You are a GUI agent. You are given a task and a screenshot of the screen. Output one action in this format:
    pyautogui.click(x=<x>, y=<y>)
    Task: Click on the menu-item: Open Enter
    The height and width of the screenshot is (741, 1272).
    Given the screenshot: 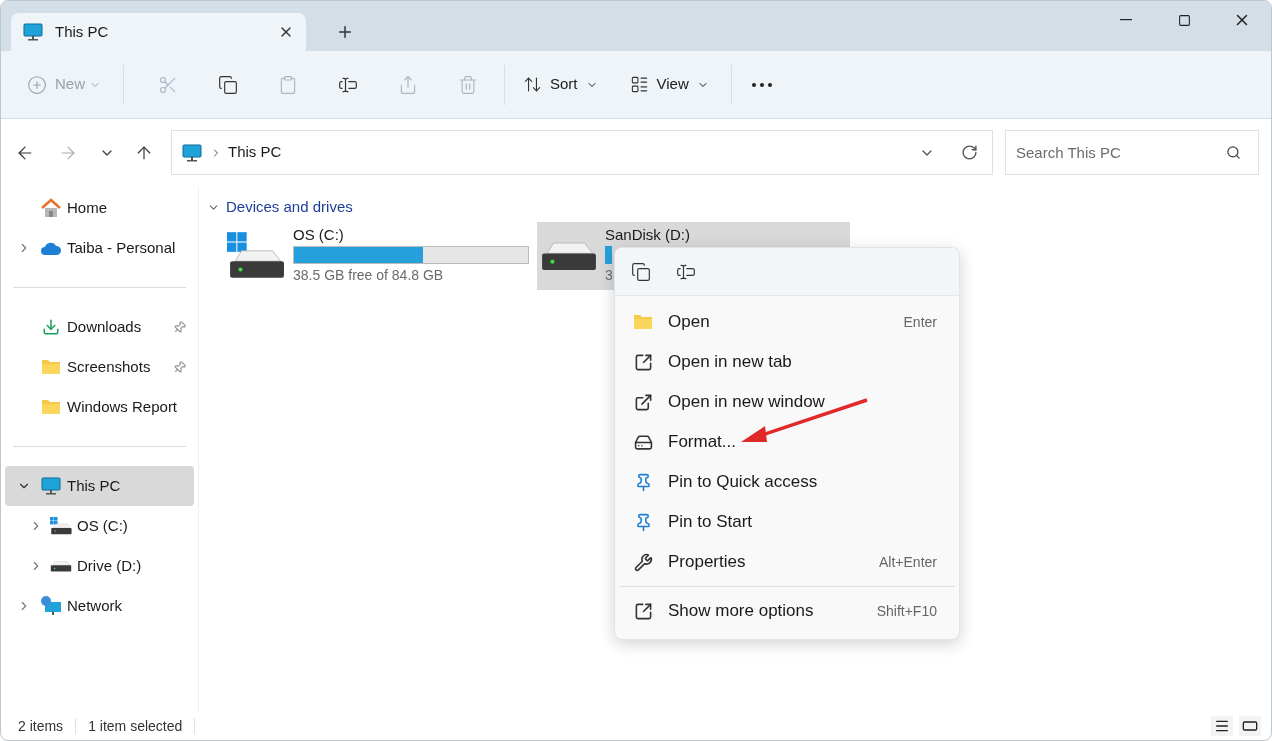 What is the action you would take?
    pyautogui.click(x=787, y=322)
    